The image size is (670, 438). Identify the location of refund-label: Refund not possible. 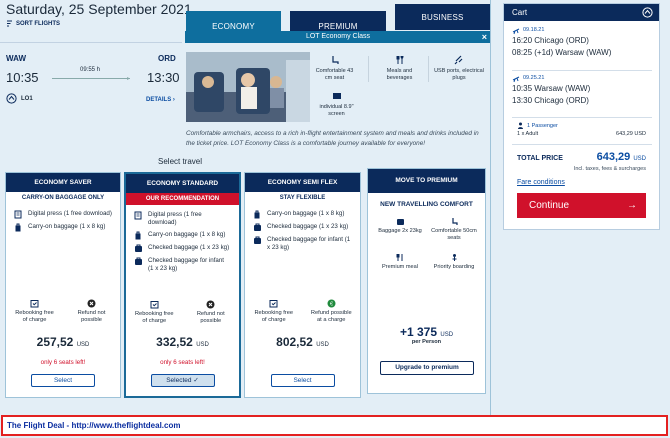
(91, 316).